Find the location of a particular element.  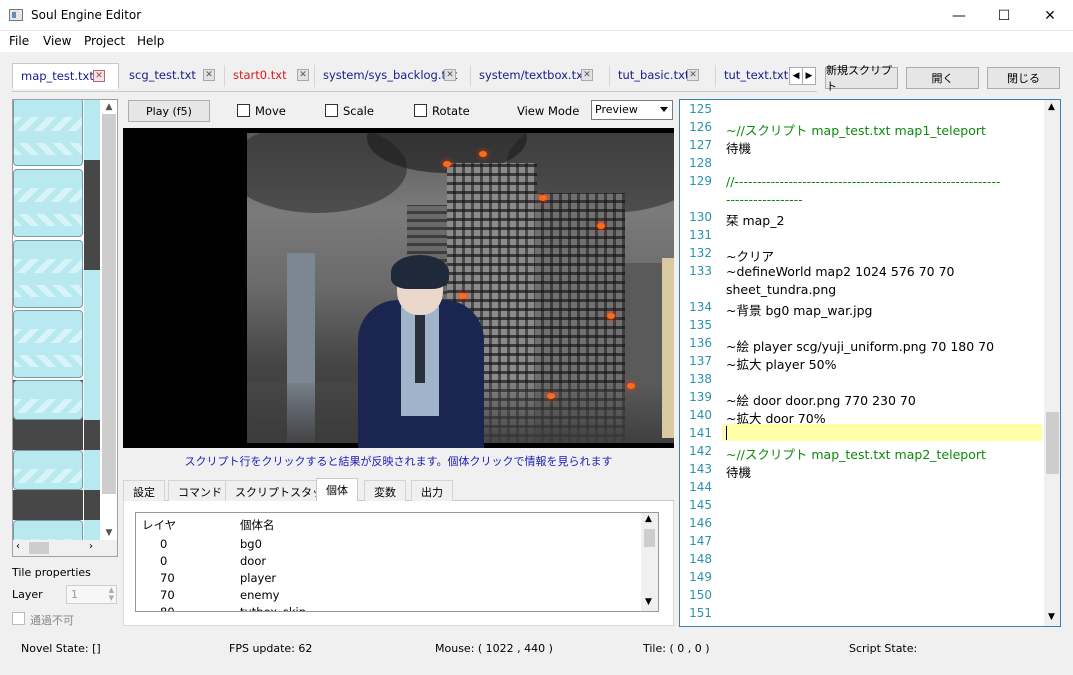

tile-position: Tile: ( 0 , 0 ) is located at coordinates (676, 648).